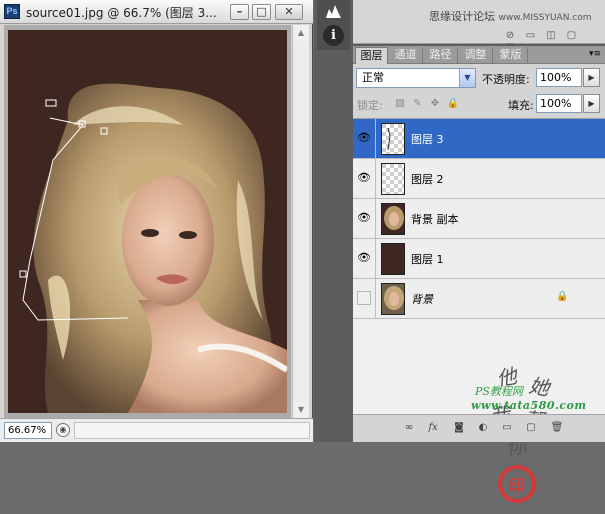 This screenshot has height=514, width=605. Describe the element at coordinates (28, 430) in the screenshot. I see `zoom-field: 66.67%` at that location.